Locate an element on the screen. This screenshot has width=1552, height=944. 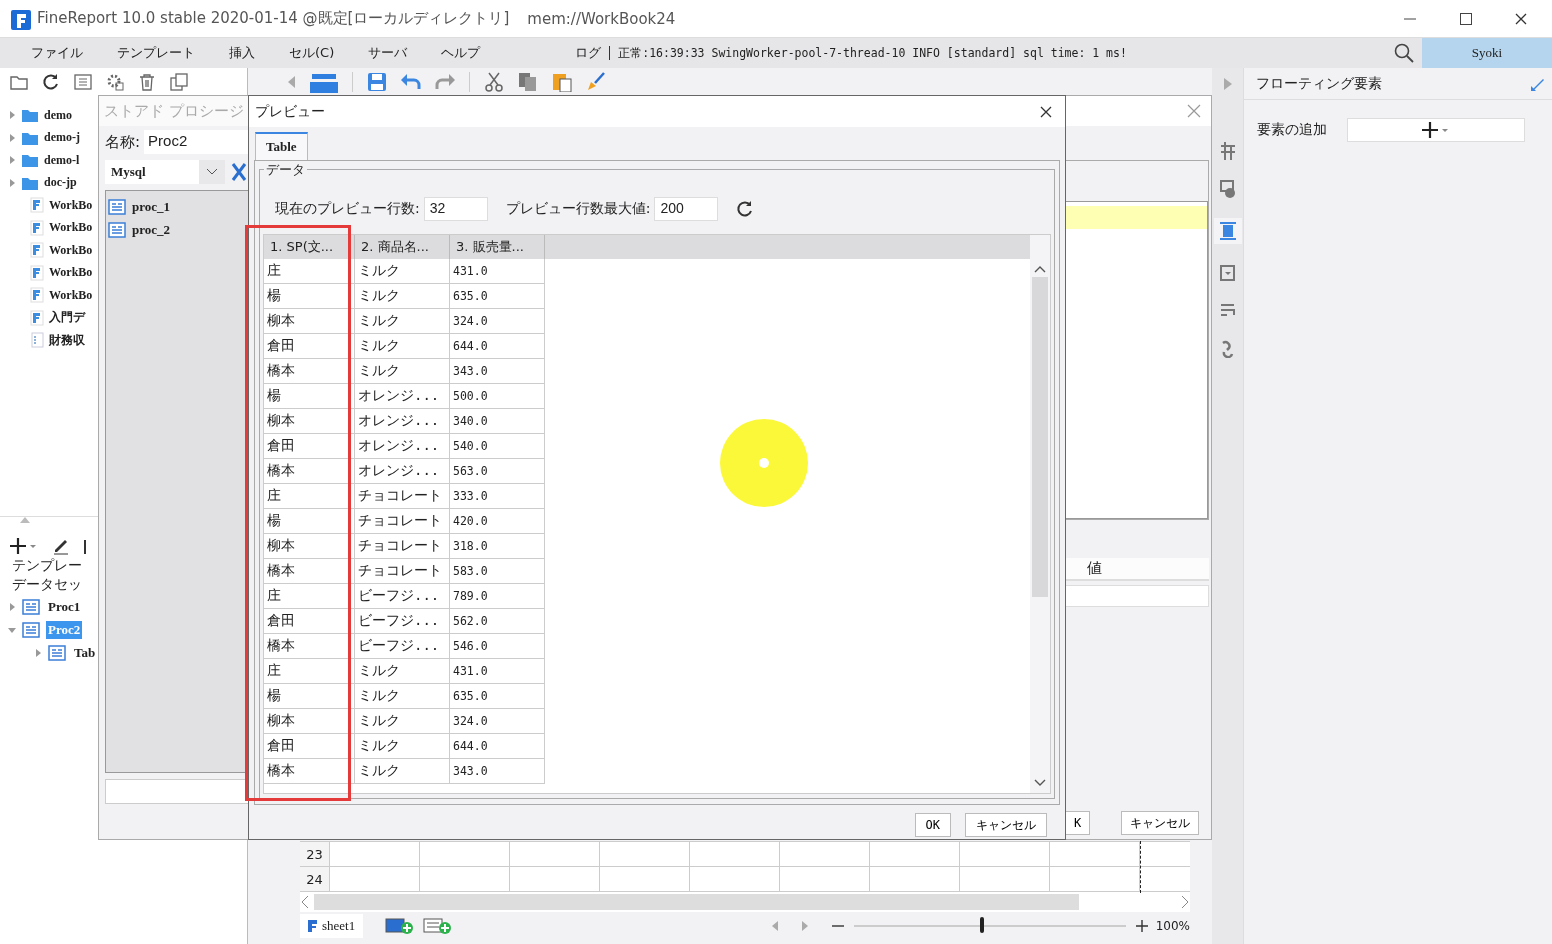
dialog-title: プレビュー is located at coordinates (290, 111).